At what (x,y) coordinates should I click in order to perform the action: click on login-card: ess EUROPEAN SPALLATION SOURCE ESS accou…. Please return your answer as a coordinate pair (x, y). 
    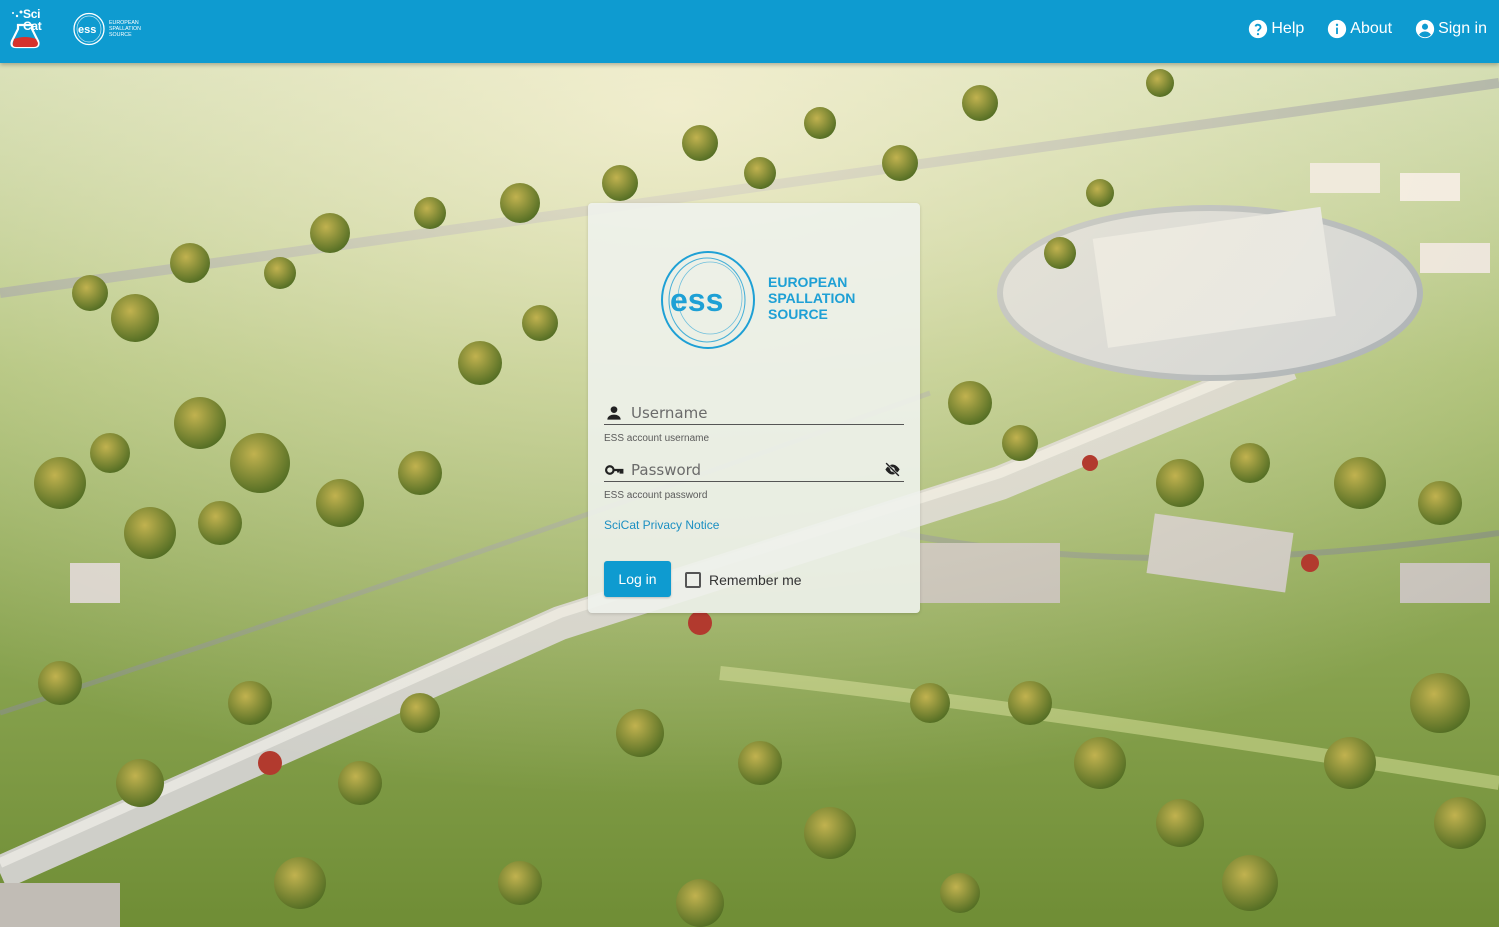
    Looking at the image, I should click on (754, 408).